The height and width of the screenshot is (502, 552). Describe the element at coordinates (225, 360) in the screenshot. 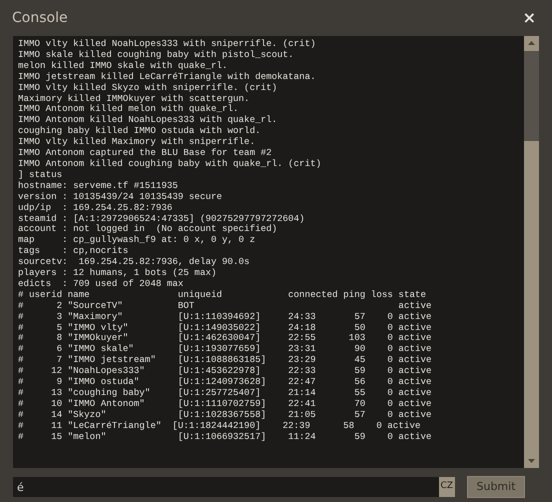

I see `console-line: # 7 "IMMO jetstream" [U:1:1088863185] 23:29 45 0 active` at that location.